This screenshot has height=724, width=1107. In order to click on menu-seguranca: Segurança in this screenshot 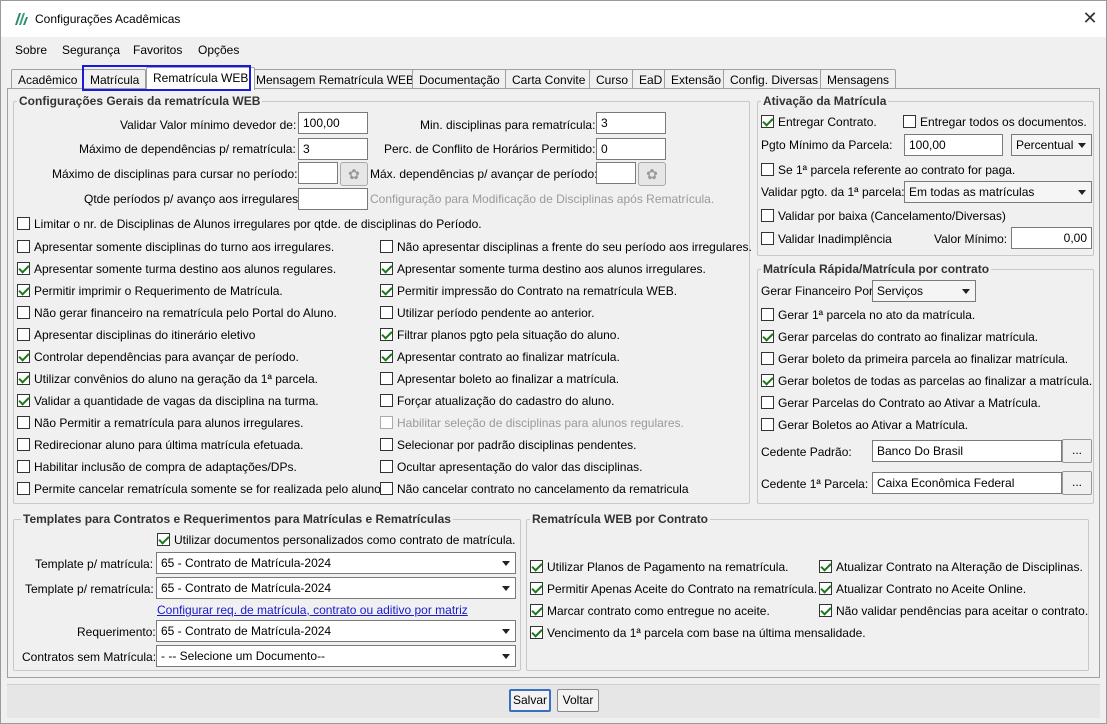, I will do `click(91, 50)`.